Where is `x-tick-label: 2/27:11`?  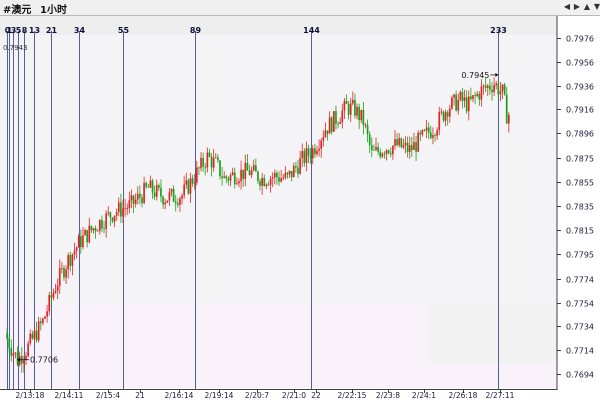
x-tick-label: 2/27:11 is located at coordinates (500, 395).